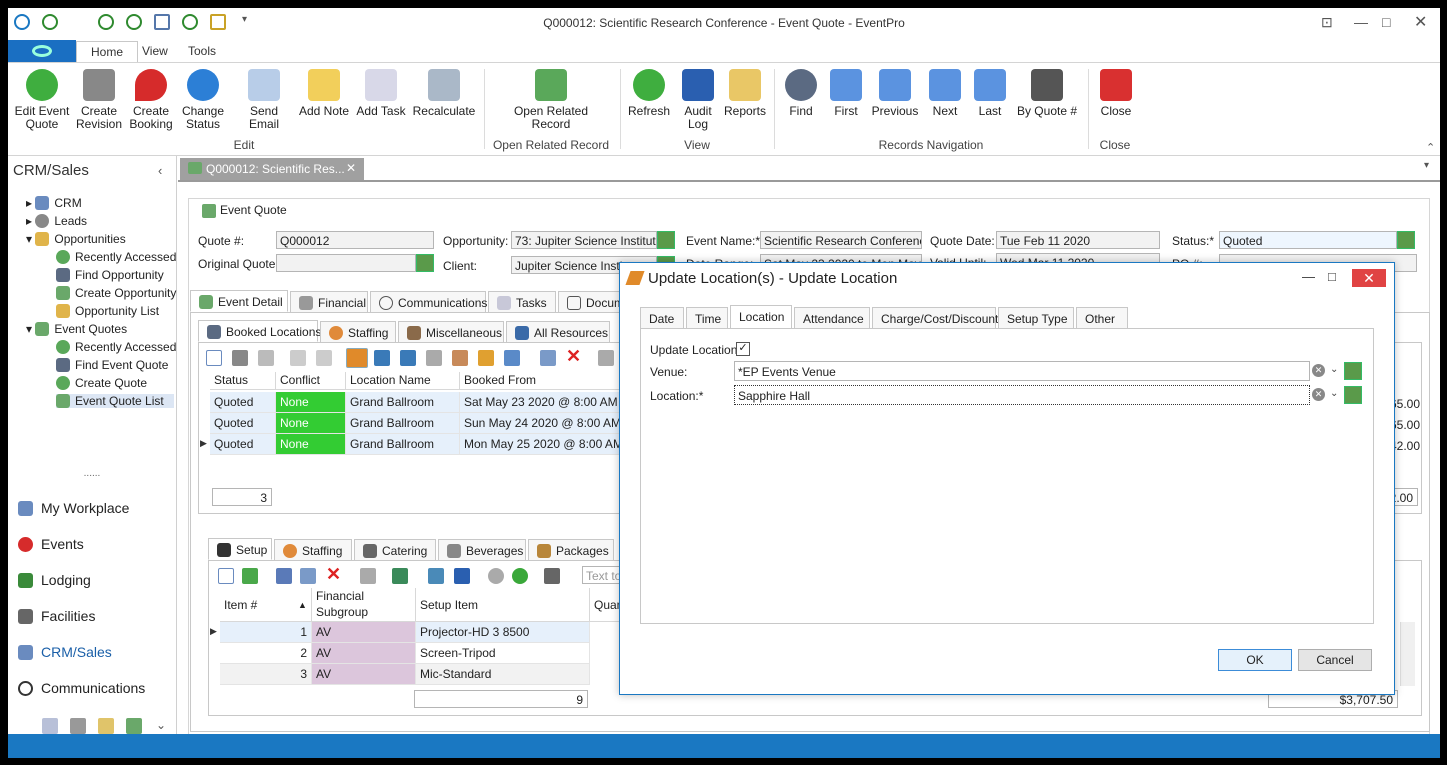  Describe the element at coordinates (745, 93) in the screenshot. I see `reports-button: Reports` at that location.